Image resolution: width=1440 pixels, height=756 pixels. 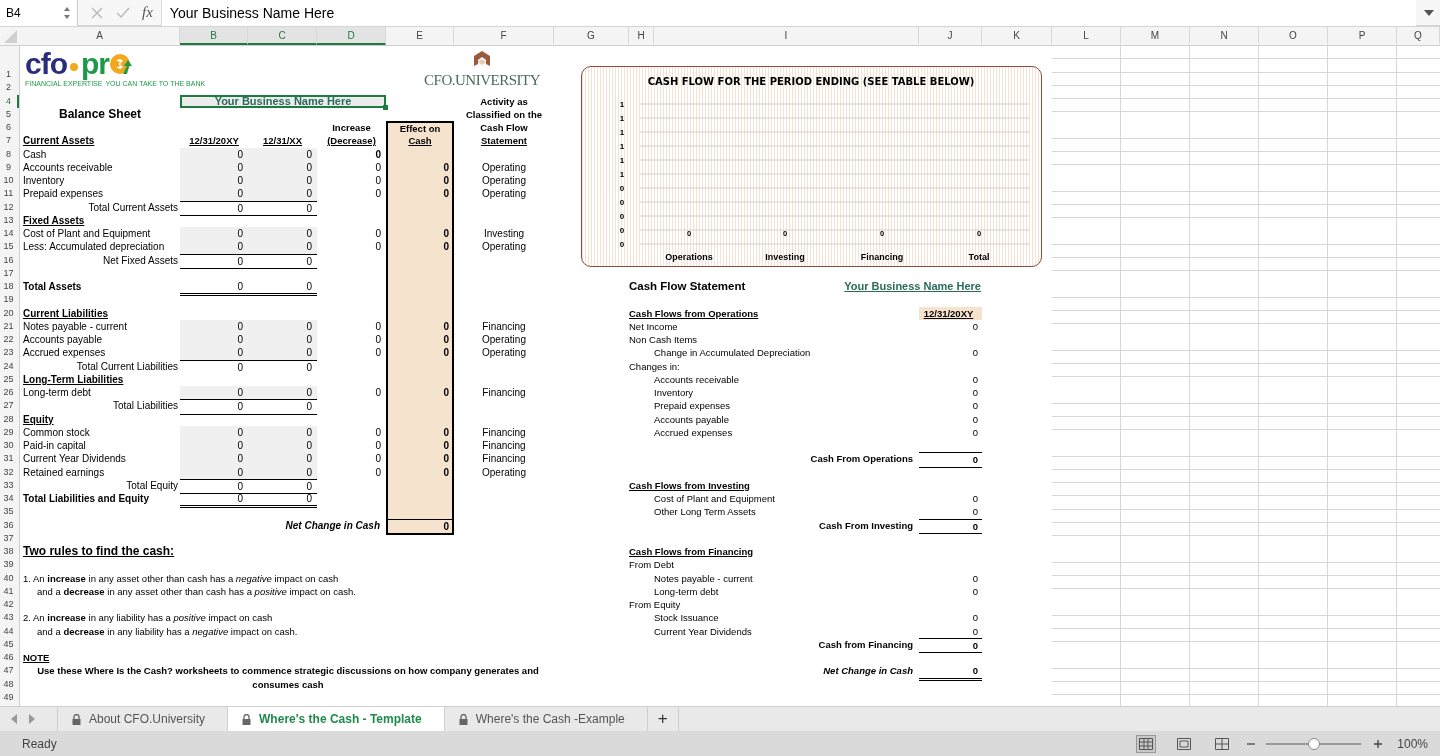 I want to click on next-icon, so click(x=32, y=719).